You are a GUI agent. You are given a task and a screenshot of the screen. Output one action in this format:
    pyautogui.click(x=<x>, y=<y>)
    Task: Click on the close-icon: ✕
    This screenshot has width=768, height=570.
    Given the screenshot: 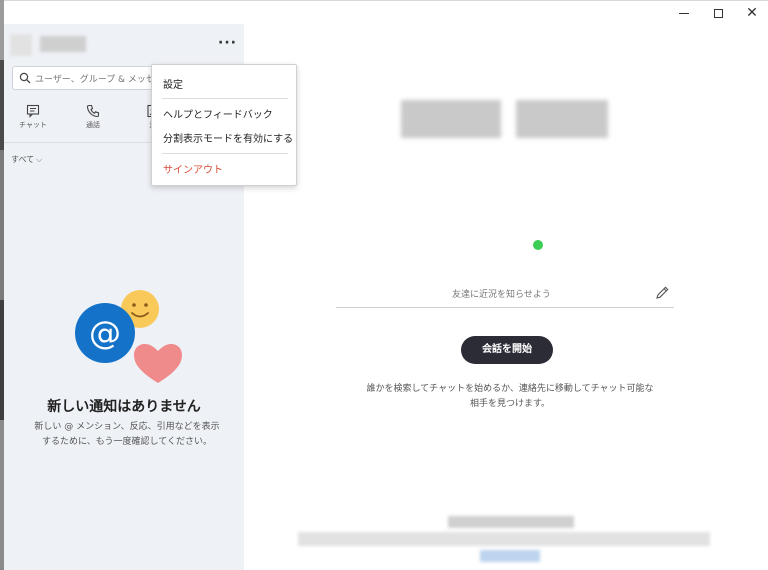 What is the action you would take?
    pyautogui.click(x=752, y=13)
    